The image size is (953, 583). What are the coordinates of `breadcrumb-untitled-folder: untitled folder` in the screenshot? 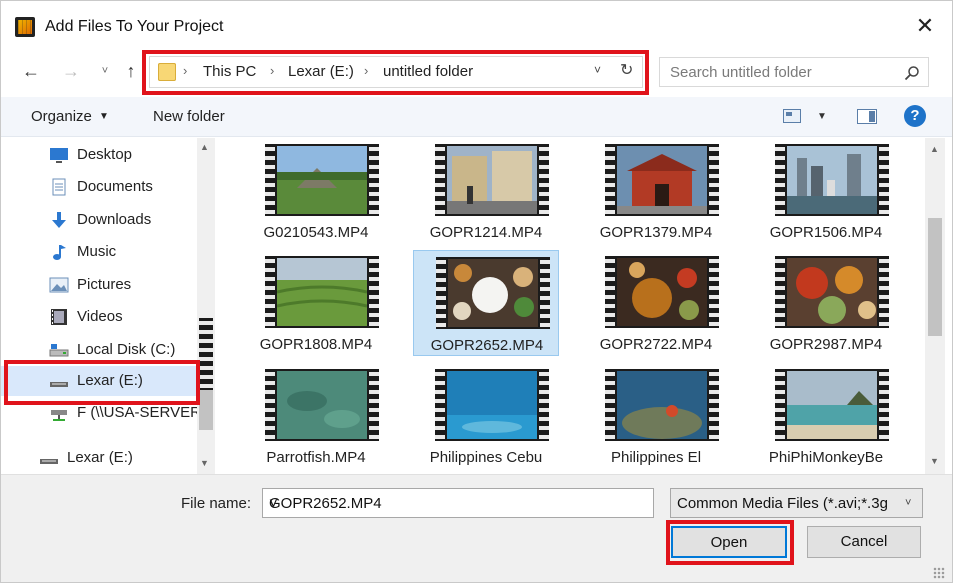 It's located at (428, 71).